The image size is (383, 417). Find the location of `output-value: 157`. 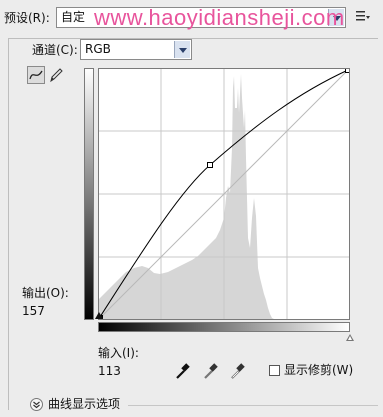

output-value: 157 is located at coordinates (33, 311).